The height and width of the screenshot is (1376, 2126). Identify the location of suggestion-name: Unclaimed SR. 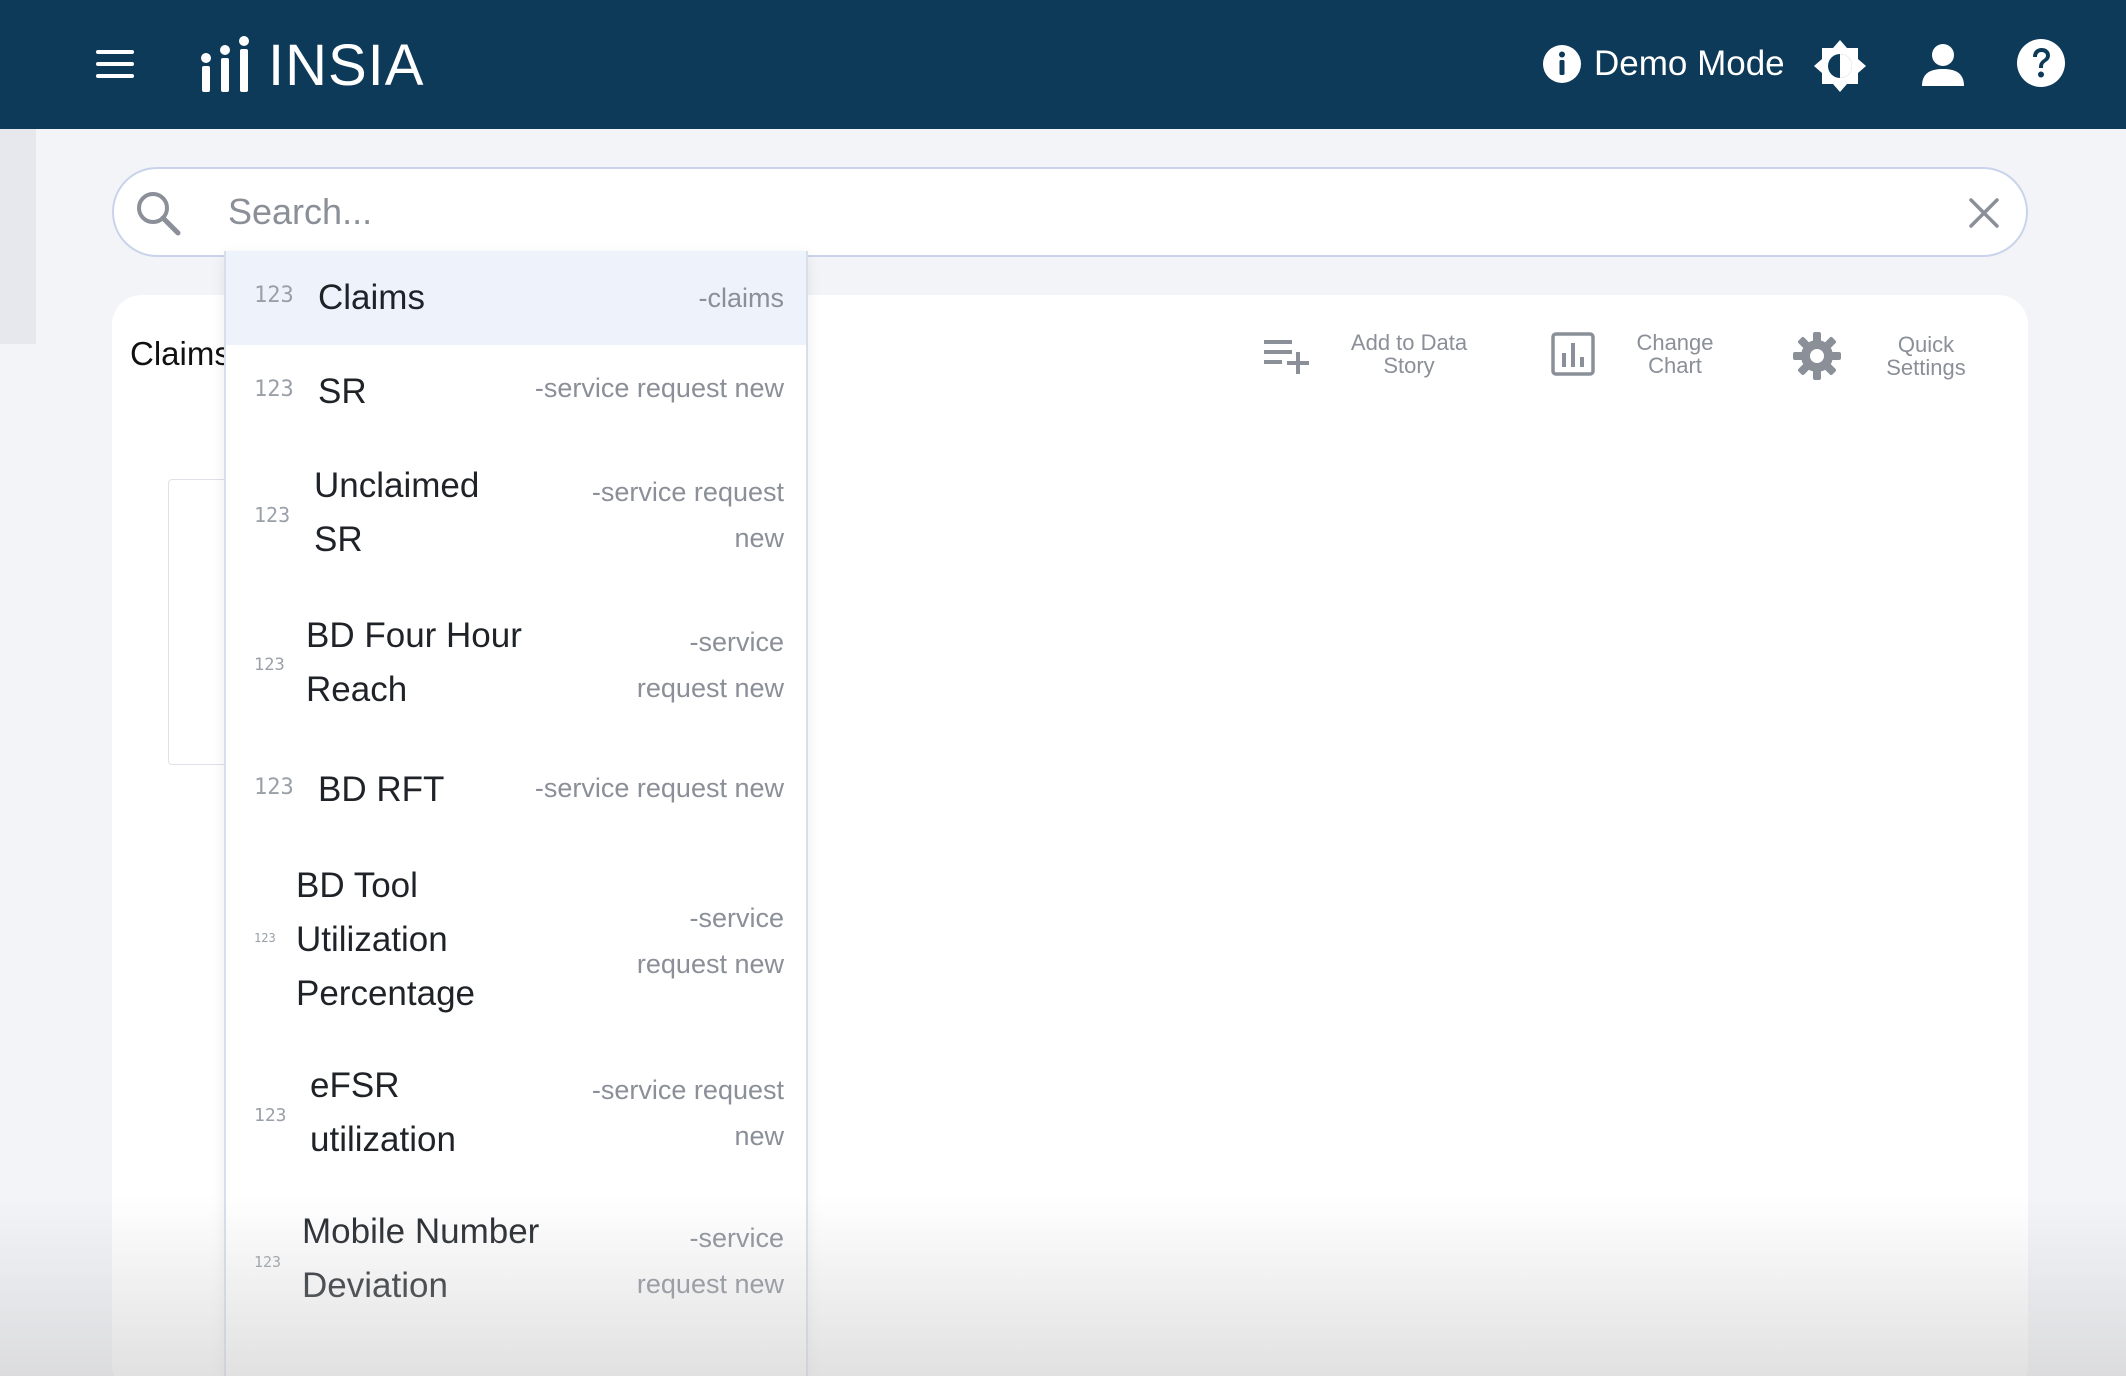
(397, 512).